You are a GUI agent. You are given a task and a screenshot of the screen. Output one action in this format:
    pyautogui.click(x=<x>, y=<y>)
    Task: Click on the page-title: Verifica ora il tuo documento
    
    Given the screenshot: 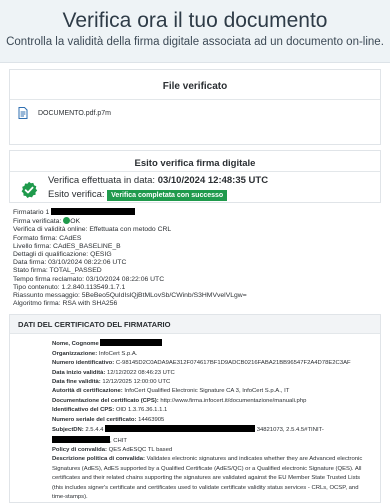 What is the action you would take?
    pyautogui.click(x=195, y=20)
    